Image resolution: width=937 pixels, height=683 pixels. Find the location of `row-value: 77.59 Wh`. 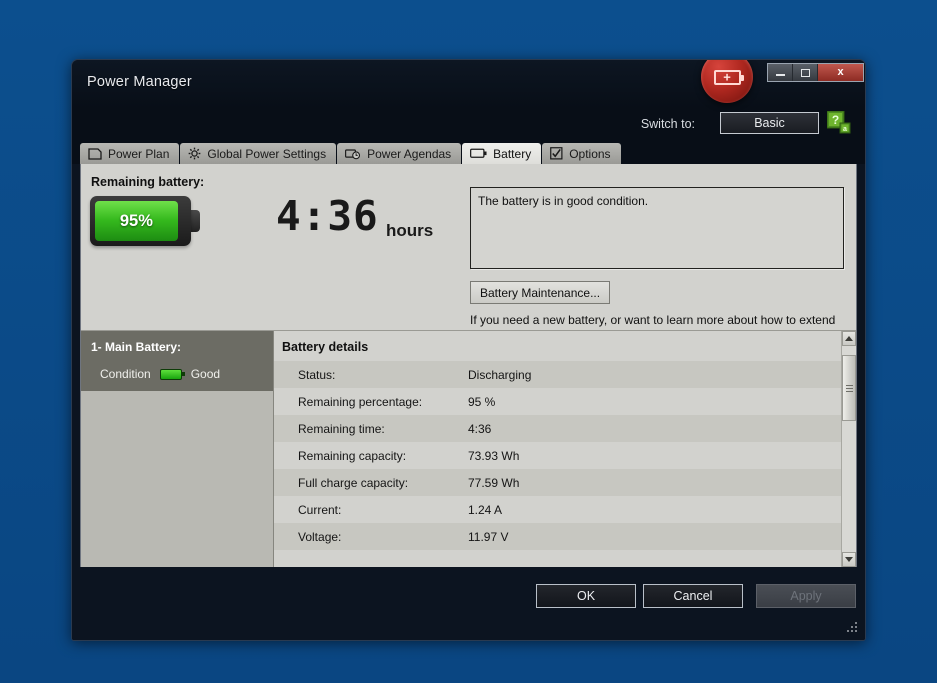

row-value: 77.59 Wh is located at coordinates (494, 482).